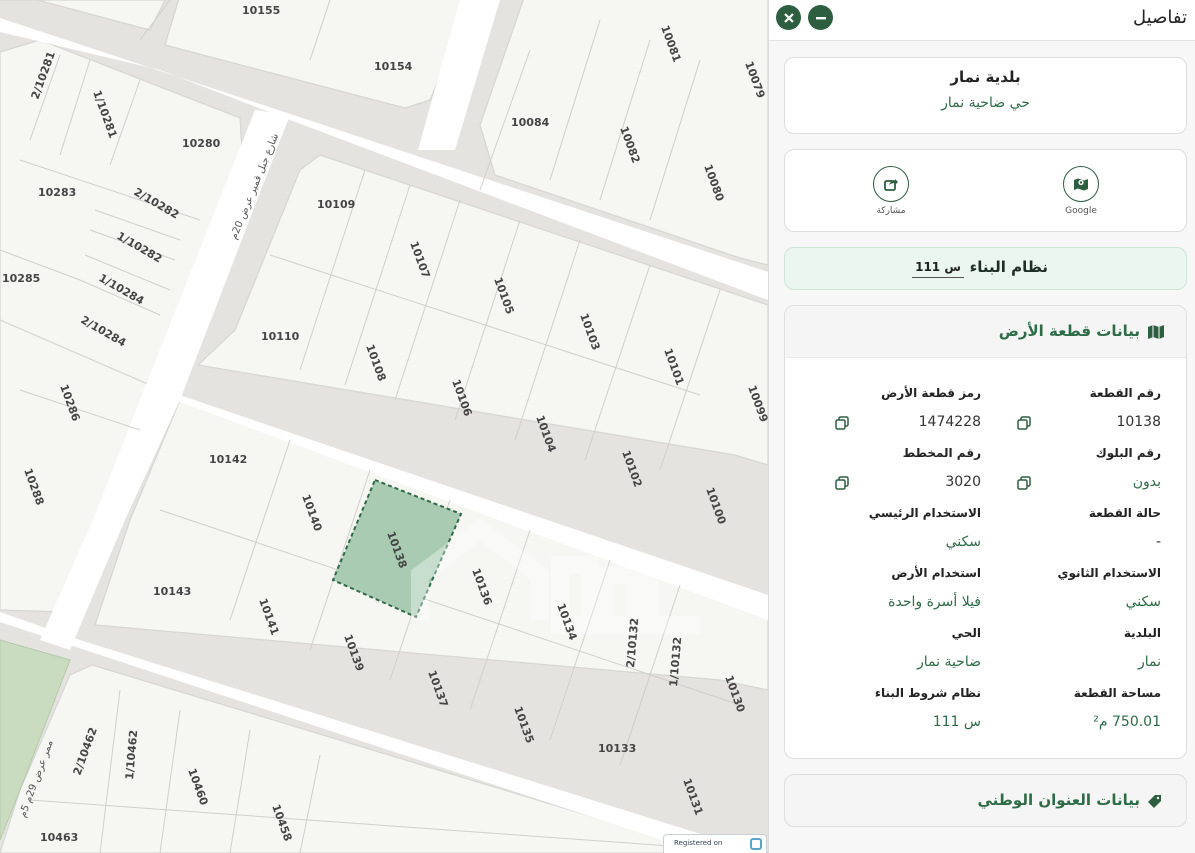 This screenshot has height=853, width=1195. Describe the element at coordinates (1156, 332) in the screenshot. I see `map-icon` at that location.